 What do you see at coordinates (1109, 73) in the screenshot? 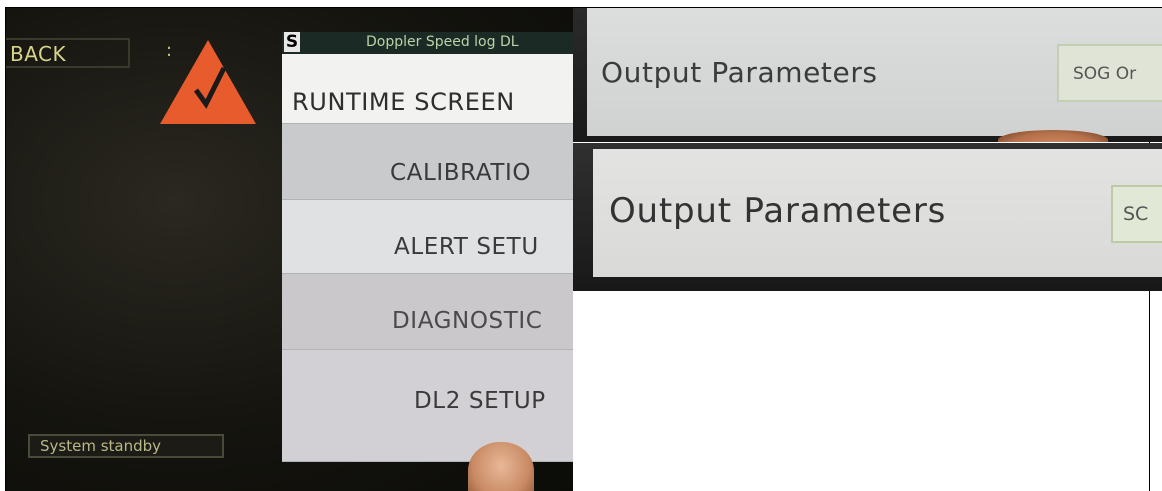
I see `sog-output-button: SOG Or` at bounding box center [1109, 73].